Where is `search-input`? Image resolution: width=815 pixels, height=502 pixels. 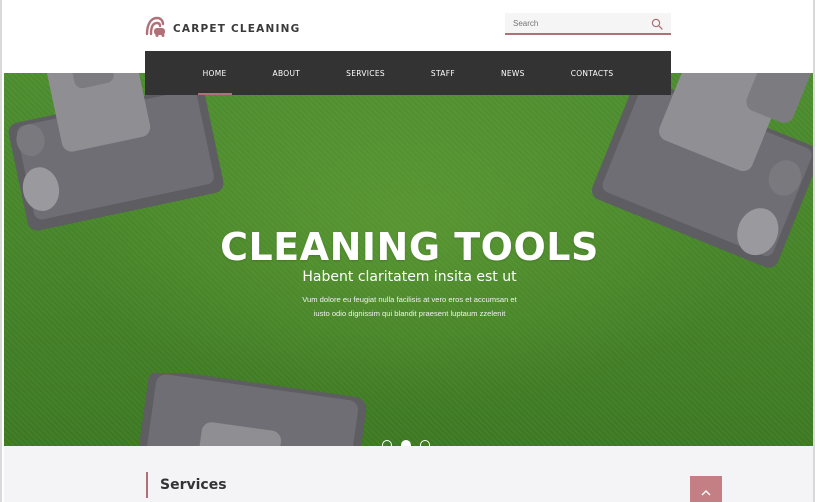 search-input is located at coordinates (575, 23).